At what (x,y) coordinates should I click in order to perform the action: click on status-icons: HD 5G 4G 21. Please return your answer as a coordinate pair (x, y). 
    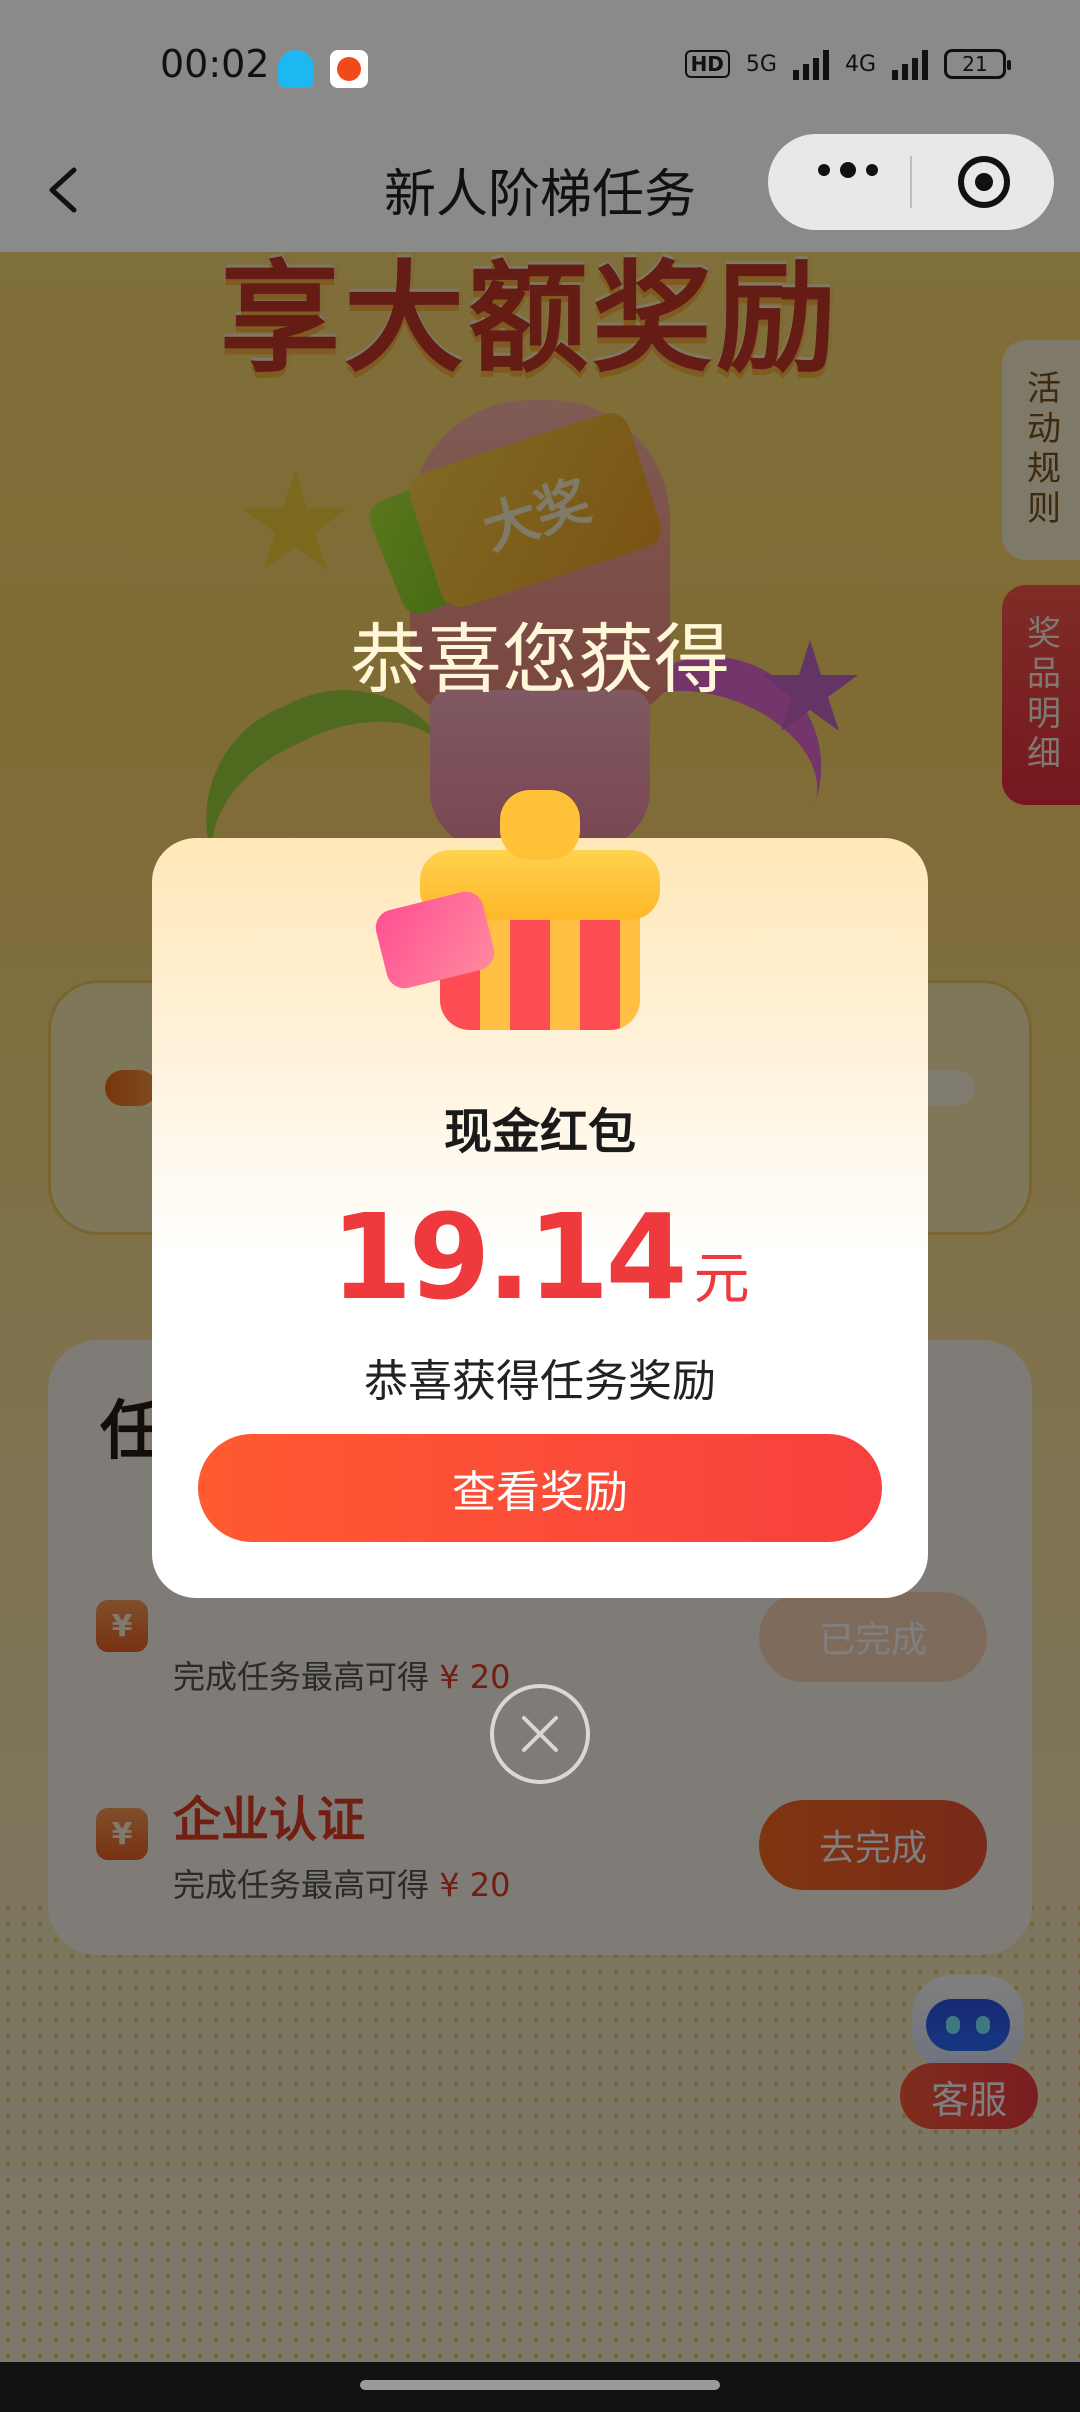
    Looking at the image, I should click on (847, 64).